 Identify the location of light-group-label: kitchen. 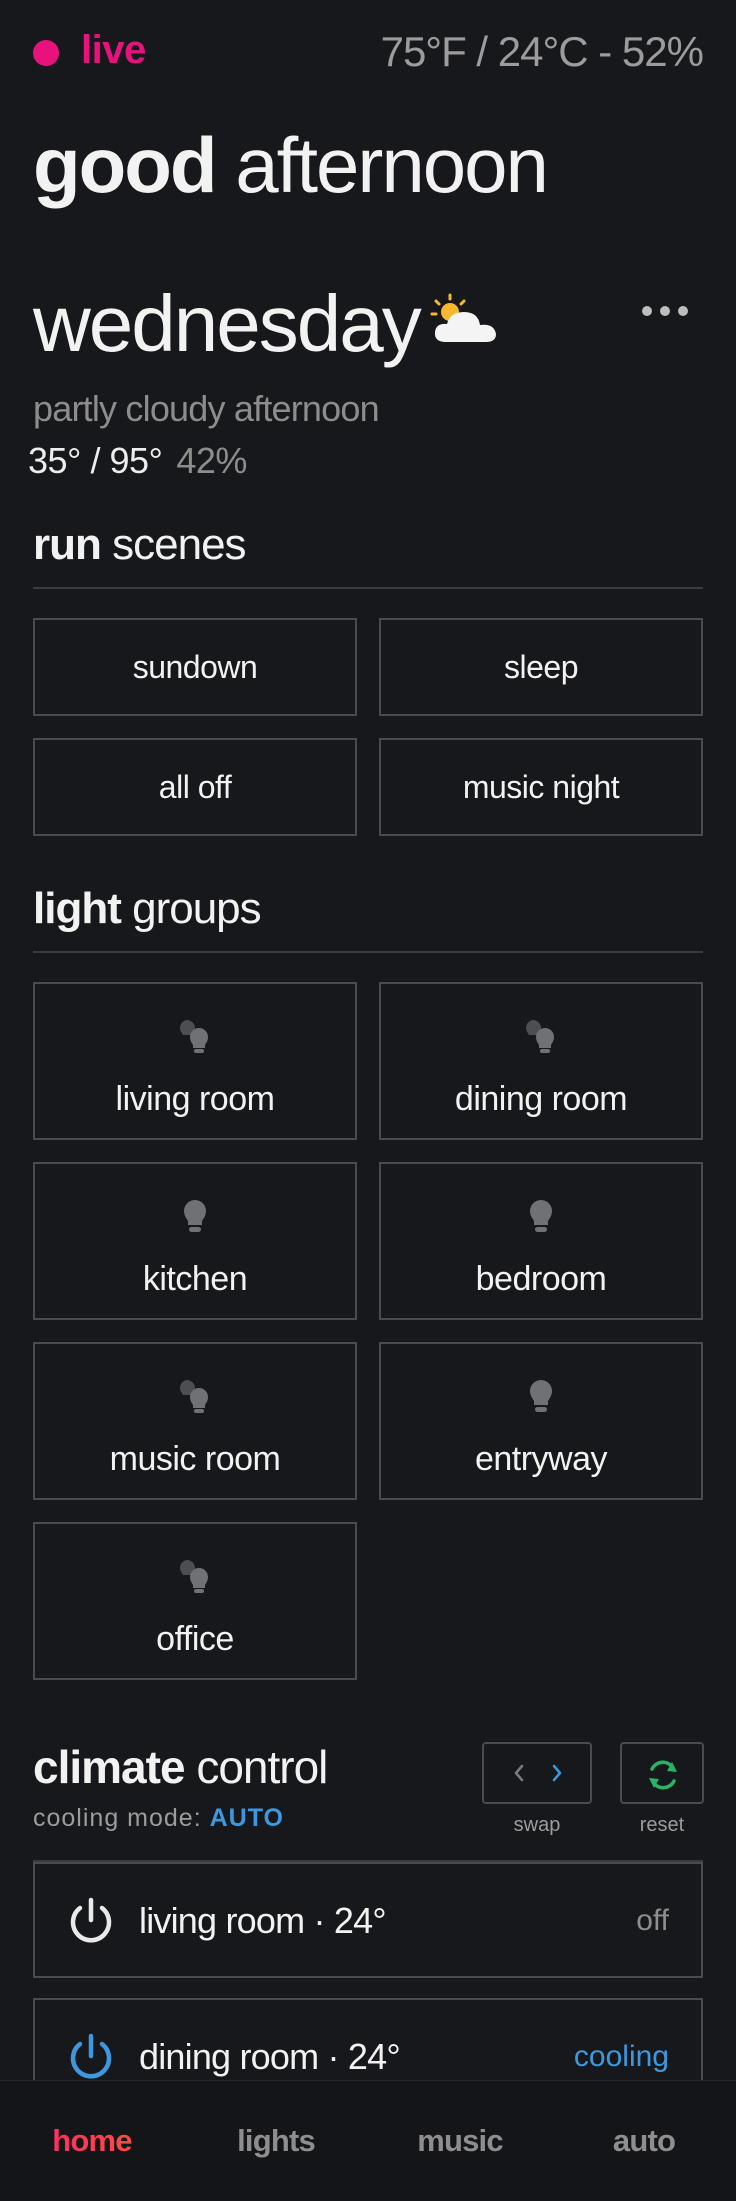
(195, 1279).